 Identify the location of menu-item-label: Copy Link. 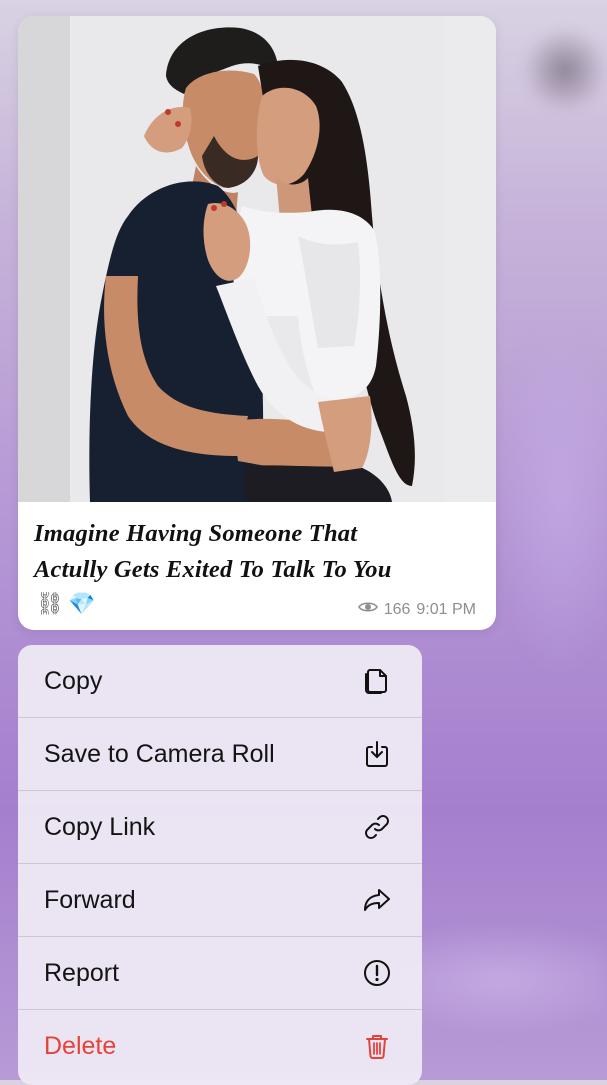
(100, 826).